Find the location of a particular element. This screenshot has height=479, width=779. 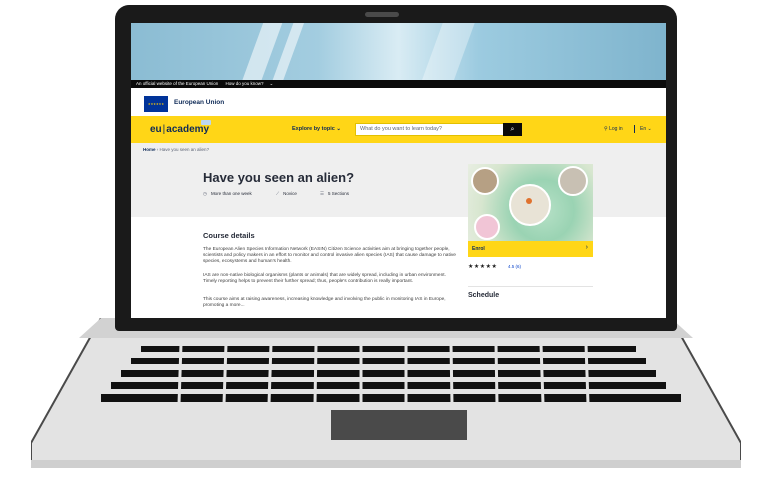

bird-photo is located at coordinates (573, 181).